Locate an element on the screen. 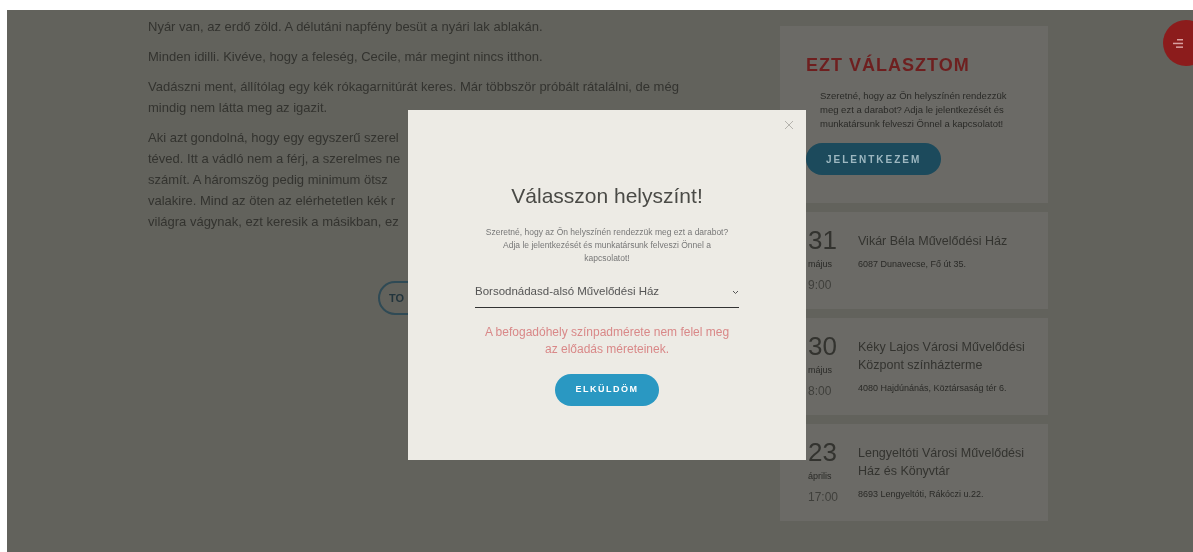  modal-text: Szeretné, hogy az Ön helyszínén rendezzük meg ezt a darabot? Adja le jelentkezését és munkatársunk felveszi Önnel a kapcsolatot! is located at coordinates (607, 245).